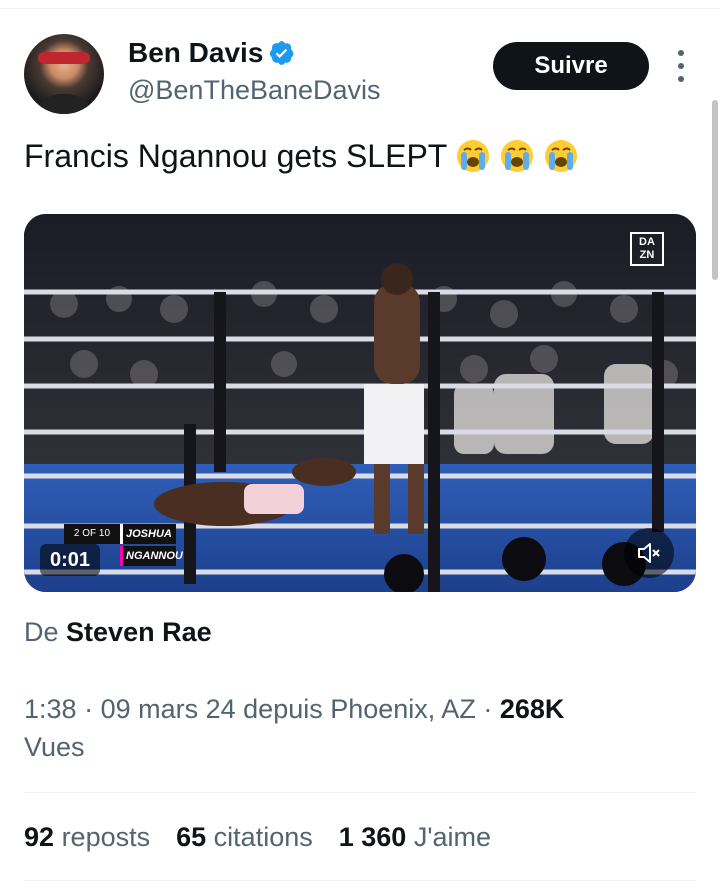 This screenshot has width=720, height=888. What do you see at coordinates (452, 837) in the screenshot?
I see `likes-label: J'aime` at bounding box center [452, 837].